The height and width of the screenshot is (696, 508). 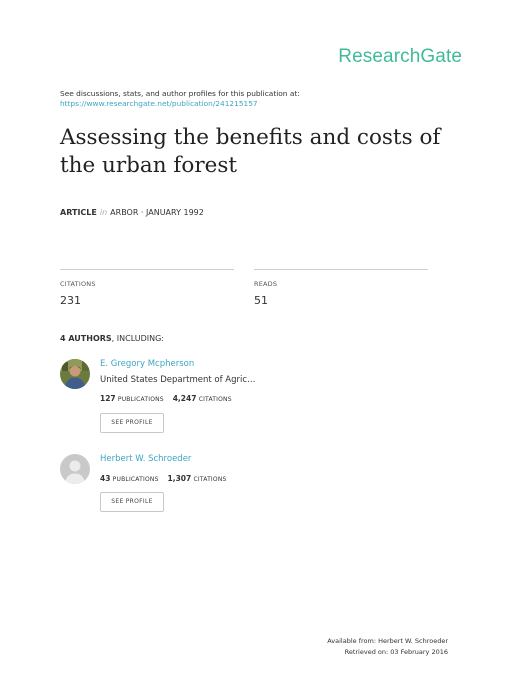 I want to click on author-citations-count: 4,247, so click(x=184, y=398).